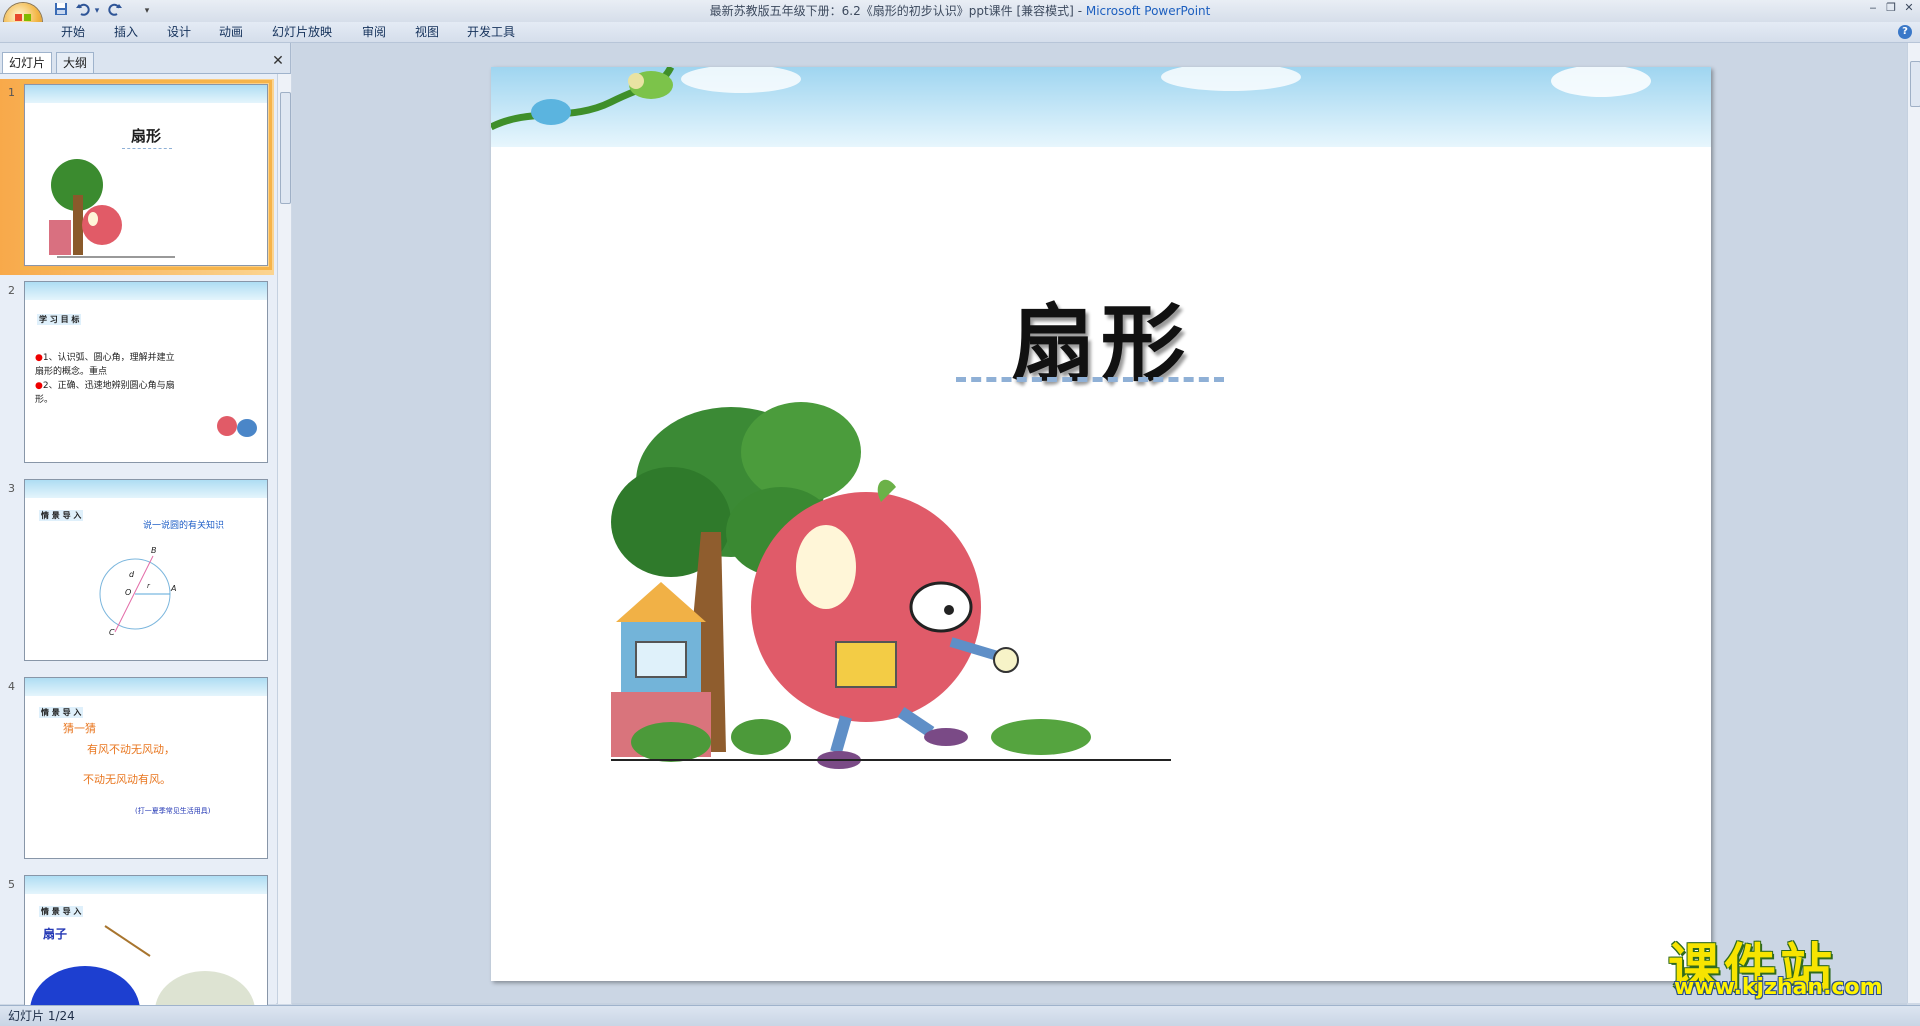  What do you see at coordinates (278, 61) in the screenshot?
I see `pane-close-icon: ✕` at bounding box center [278, 61].